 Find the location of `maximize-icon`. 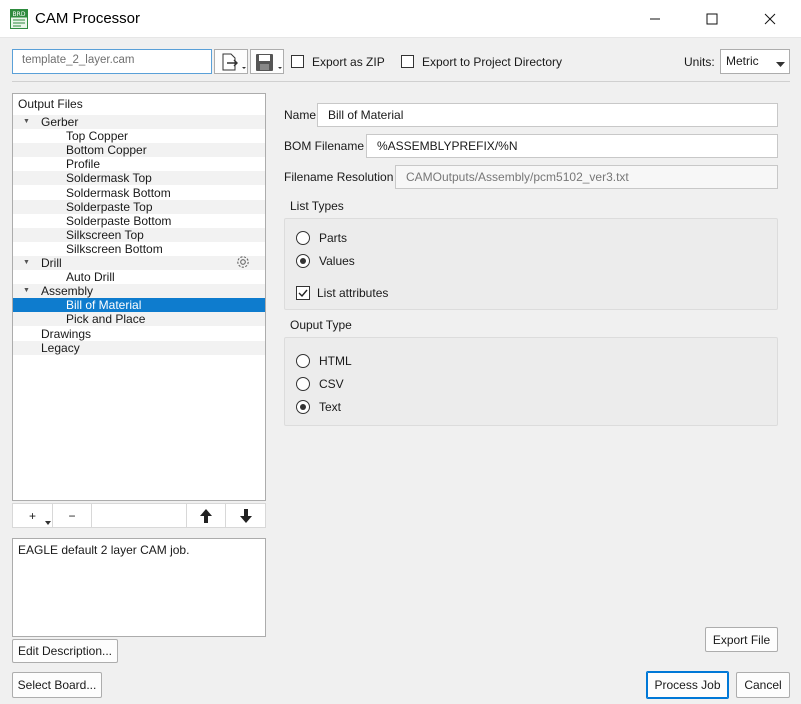

maximize-icon is located at coordinates (712, 19).